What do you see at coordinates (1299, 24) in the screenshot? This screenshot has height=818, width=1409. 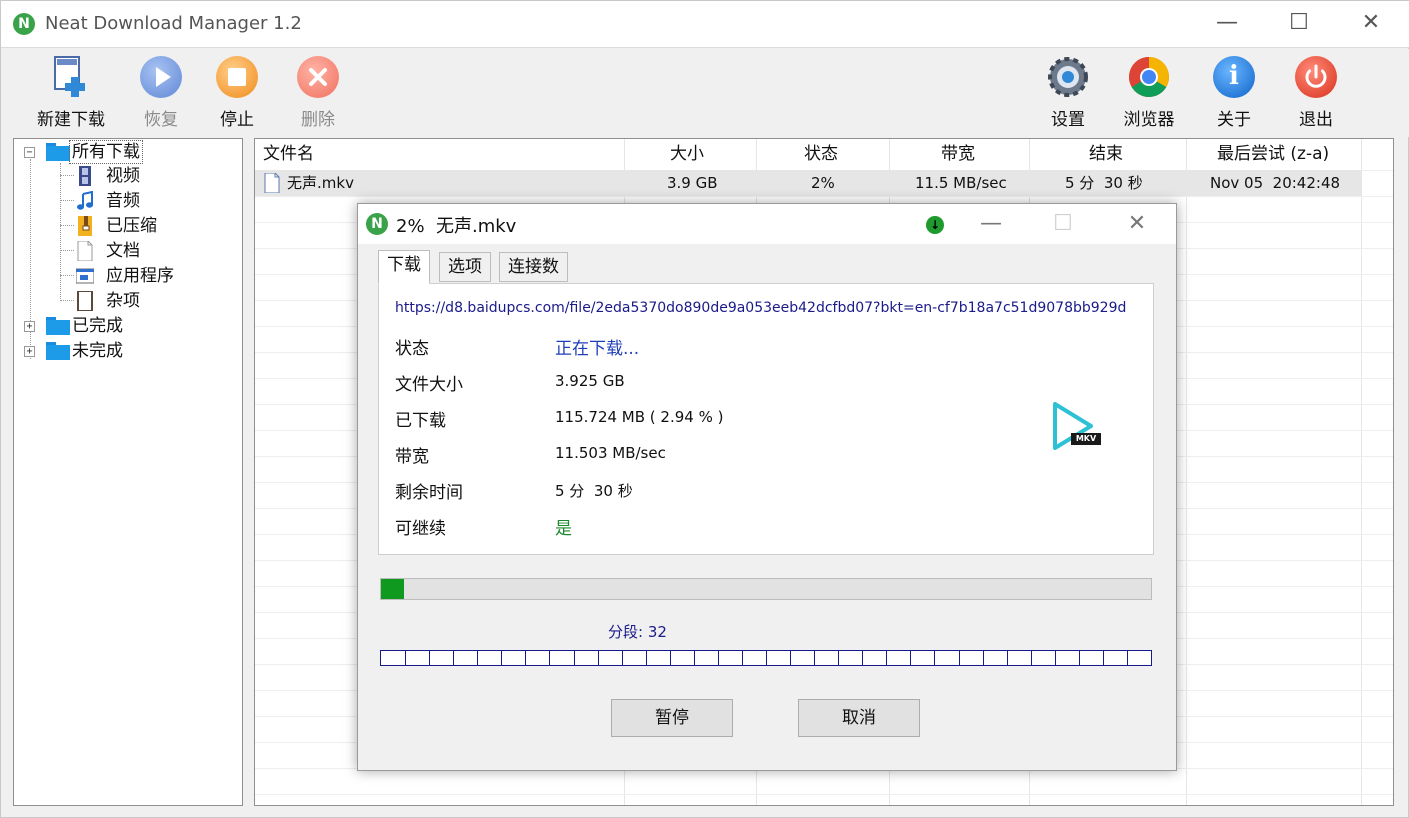 I see `maximize-button: ☐` at bounding box center [1299, 24].